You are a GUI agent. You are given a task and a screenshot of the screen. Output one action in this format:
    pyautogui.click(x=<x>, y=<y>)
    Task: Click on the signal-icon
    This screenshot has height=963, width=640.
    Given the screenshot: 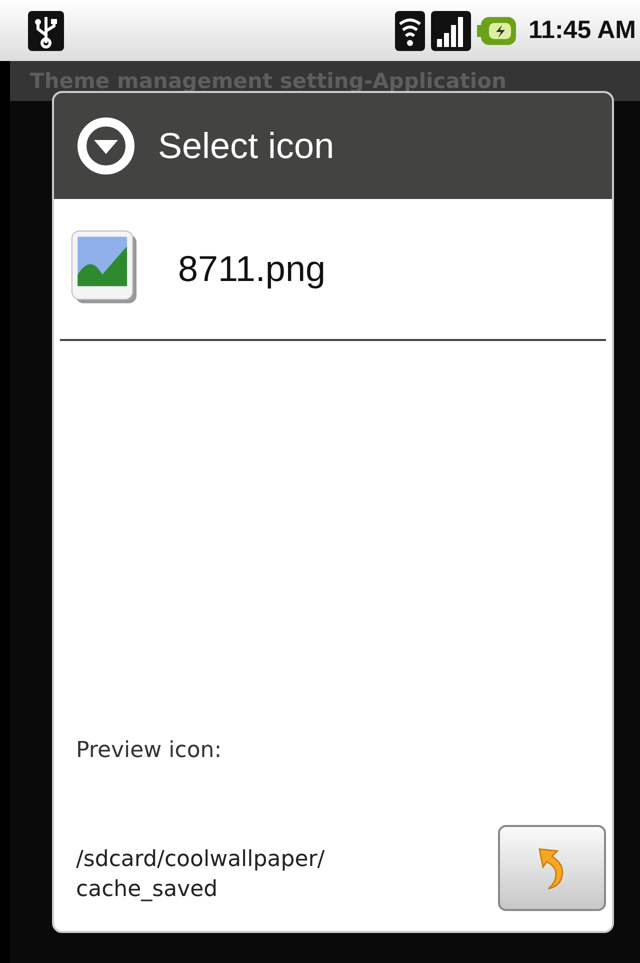 What is the action you would take?
    pyautogui.click(x=450, y=30)
    